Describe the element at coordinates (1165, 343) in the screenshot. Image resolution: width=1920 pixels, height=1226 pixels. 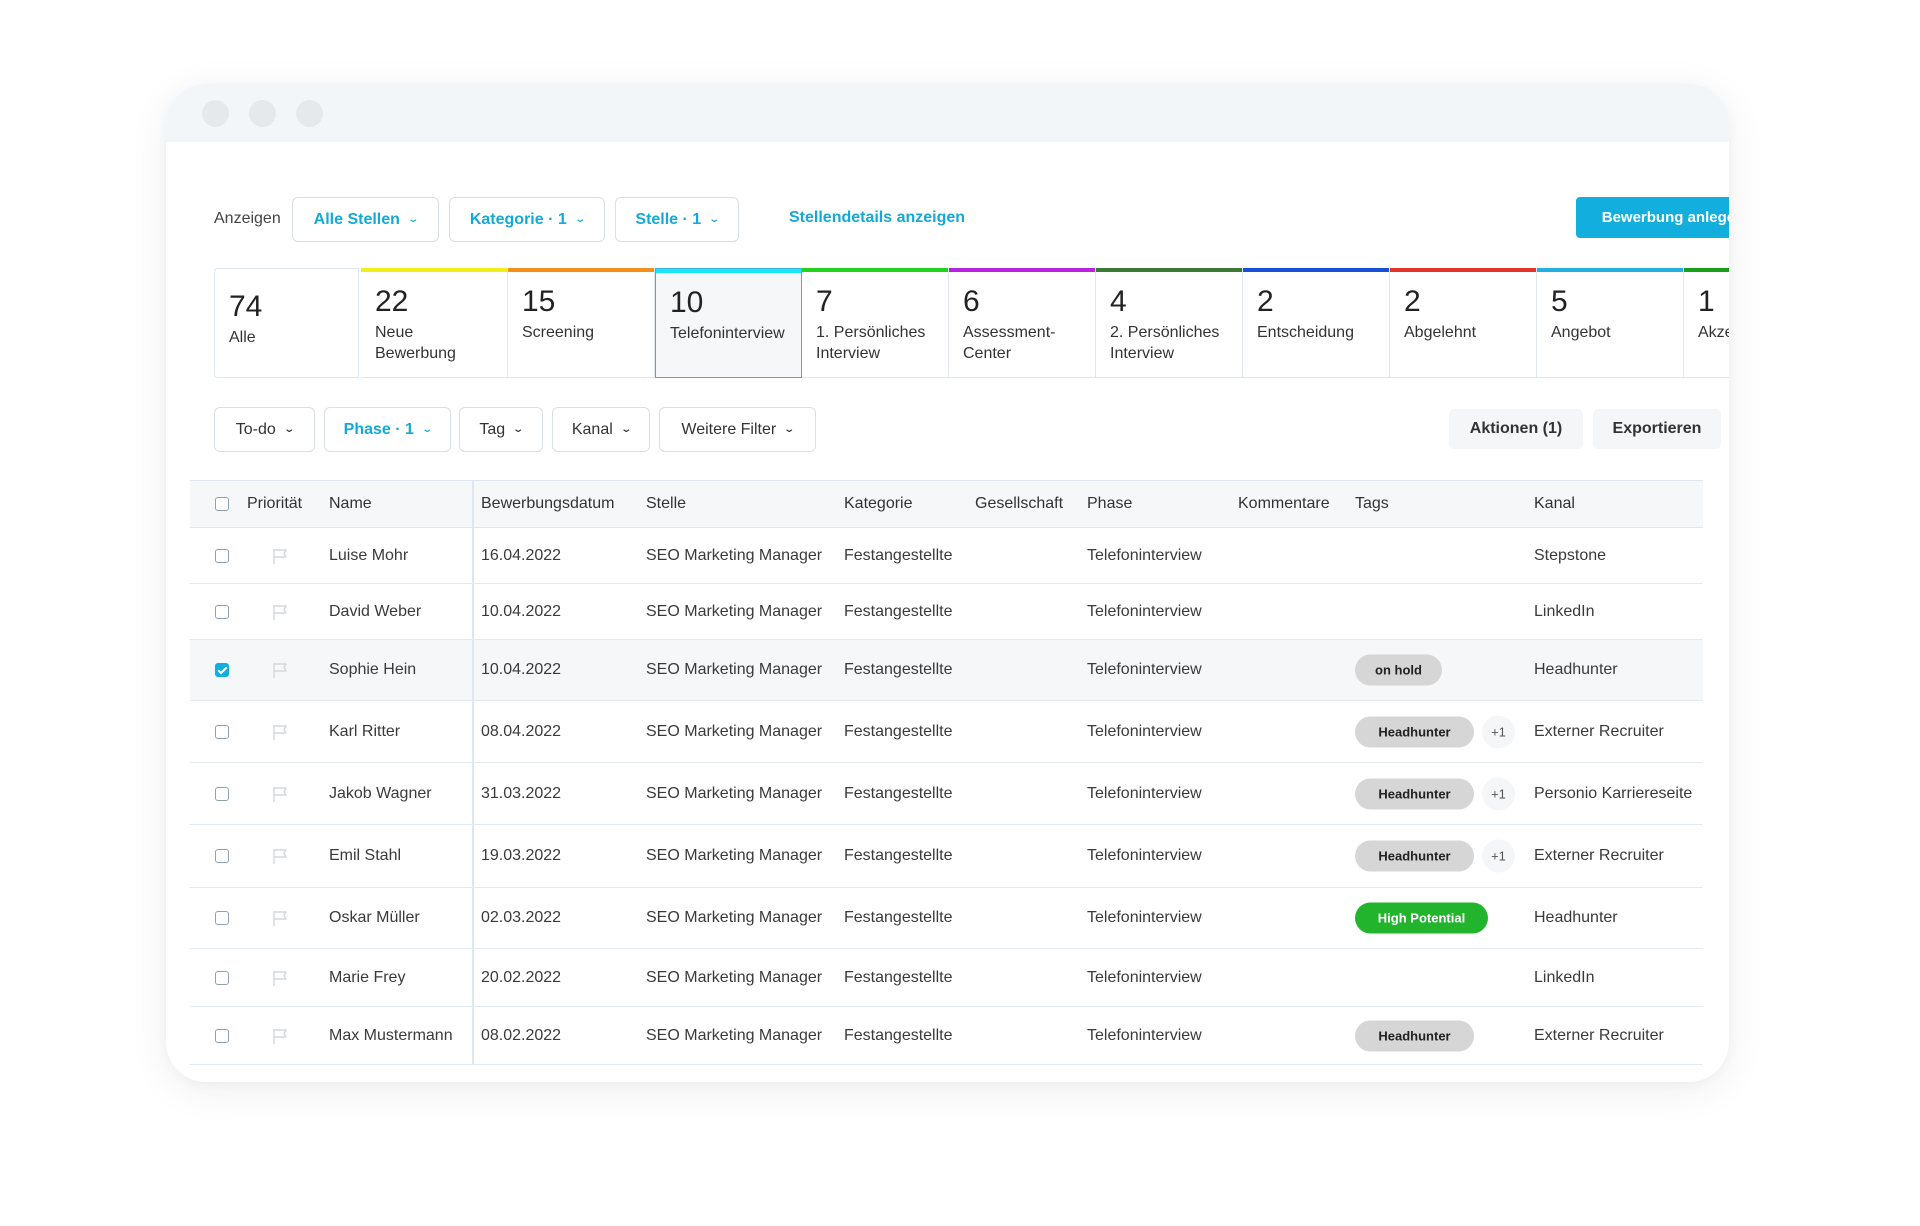
I see `phase-label: 2. Persönliches Interview` at that location.